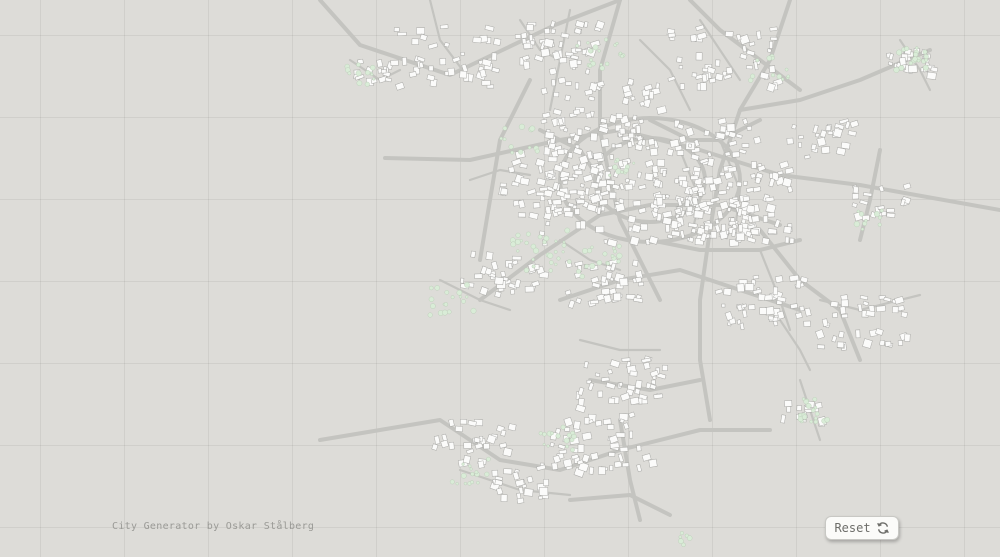 This screenshot has width=1000, height=557. I want to click on reset-label: Reset, so click(852, 528).